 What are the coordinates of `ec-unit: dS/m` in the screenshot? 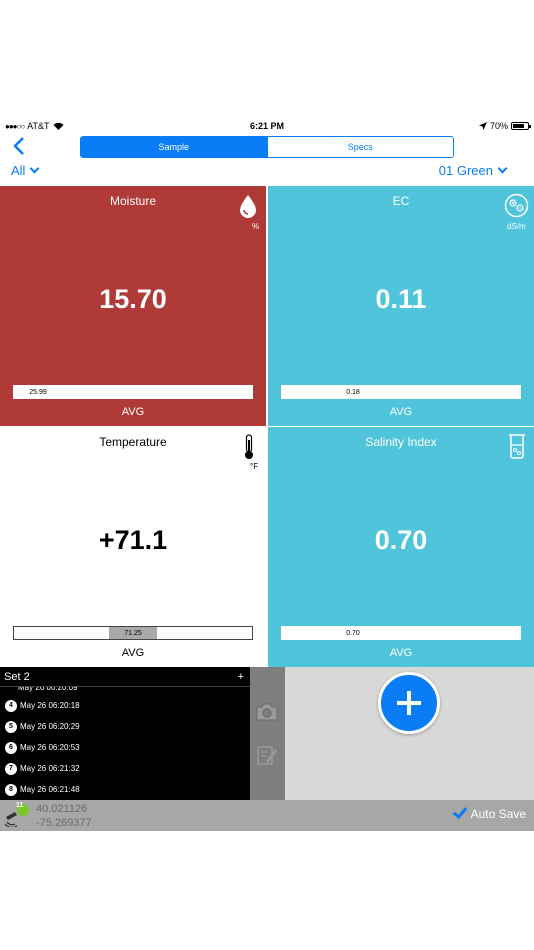 It's located at (516, 226).